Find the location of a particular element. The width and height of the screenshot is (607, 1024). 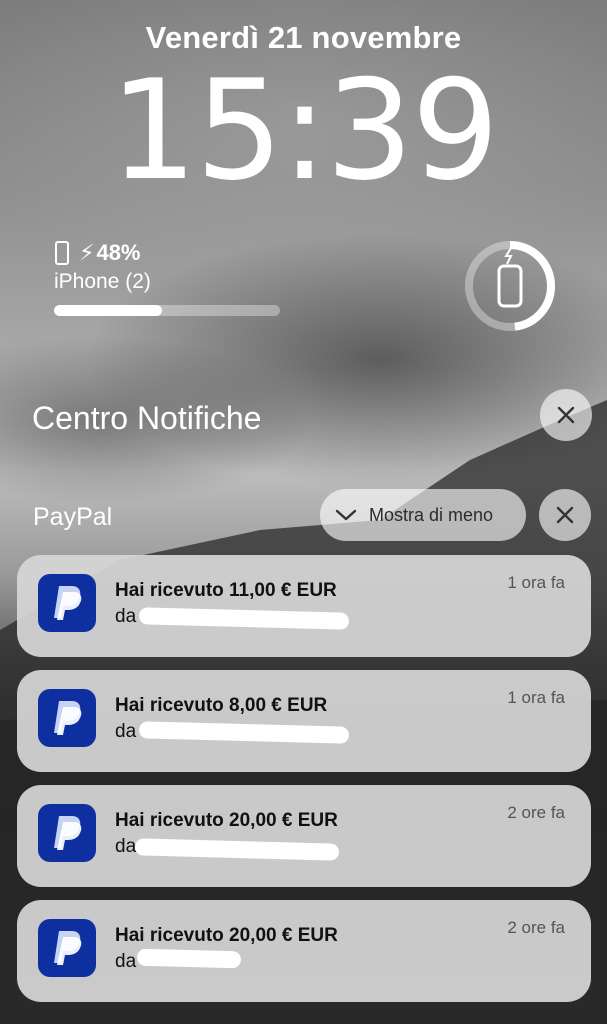

clear-group-button is located at coordinates (565, 515).